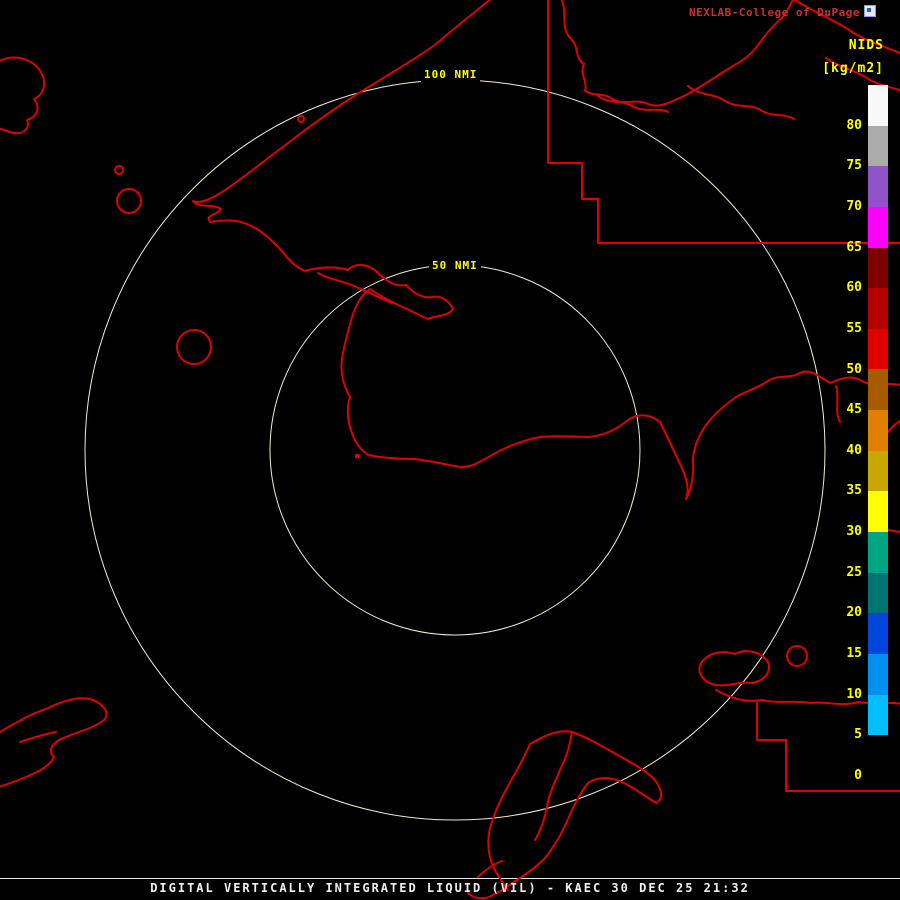 The width and height of the screenshot is (900, 900). I want to click on colorbar-tick-label: 35, so click(854, 491).